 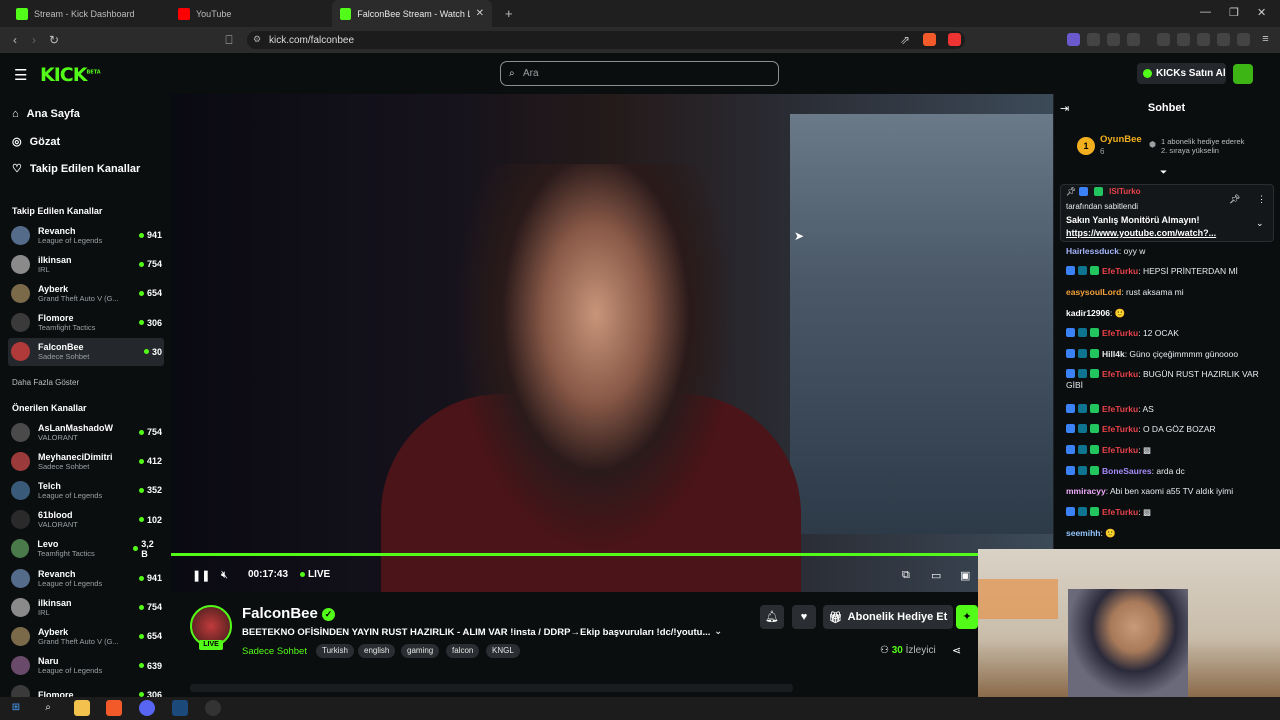 What do you see at coordinates (1113, 39) in the screenshot?
I see `puzzle-icon` at bounding box center [1113, 39].